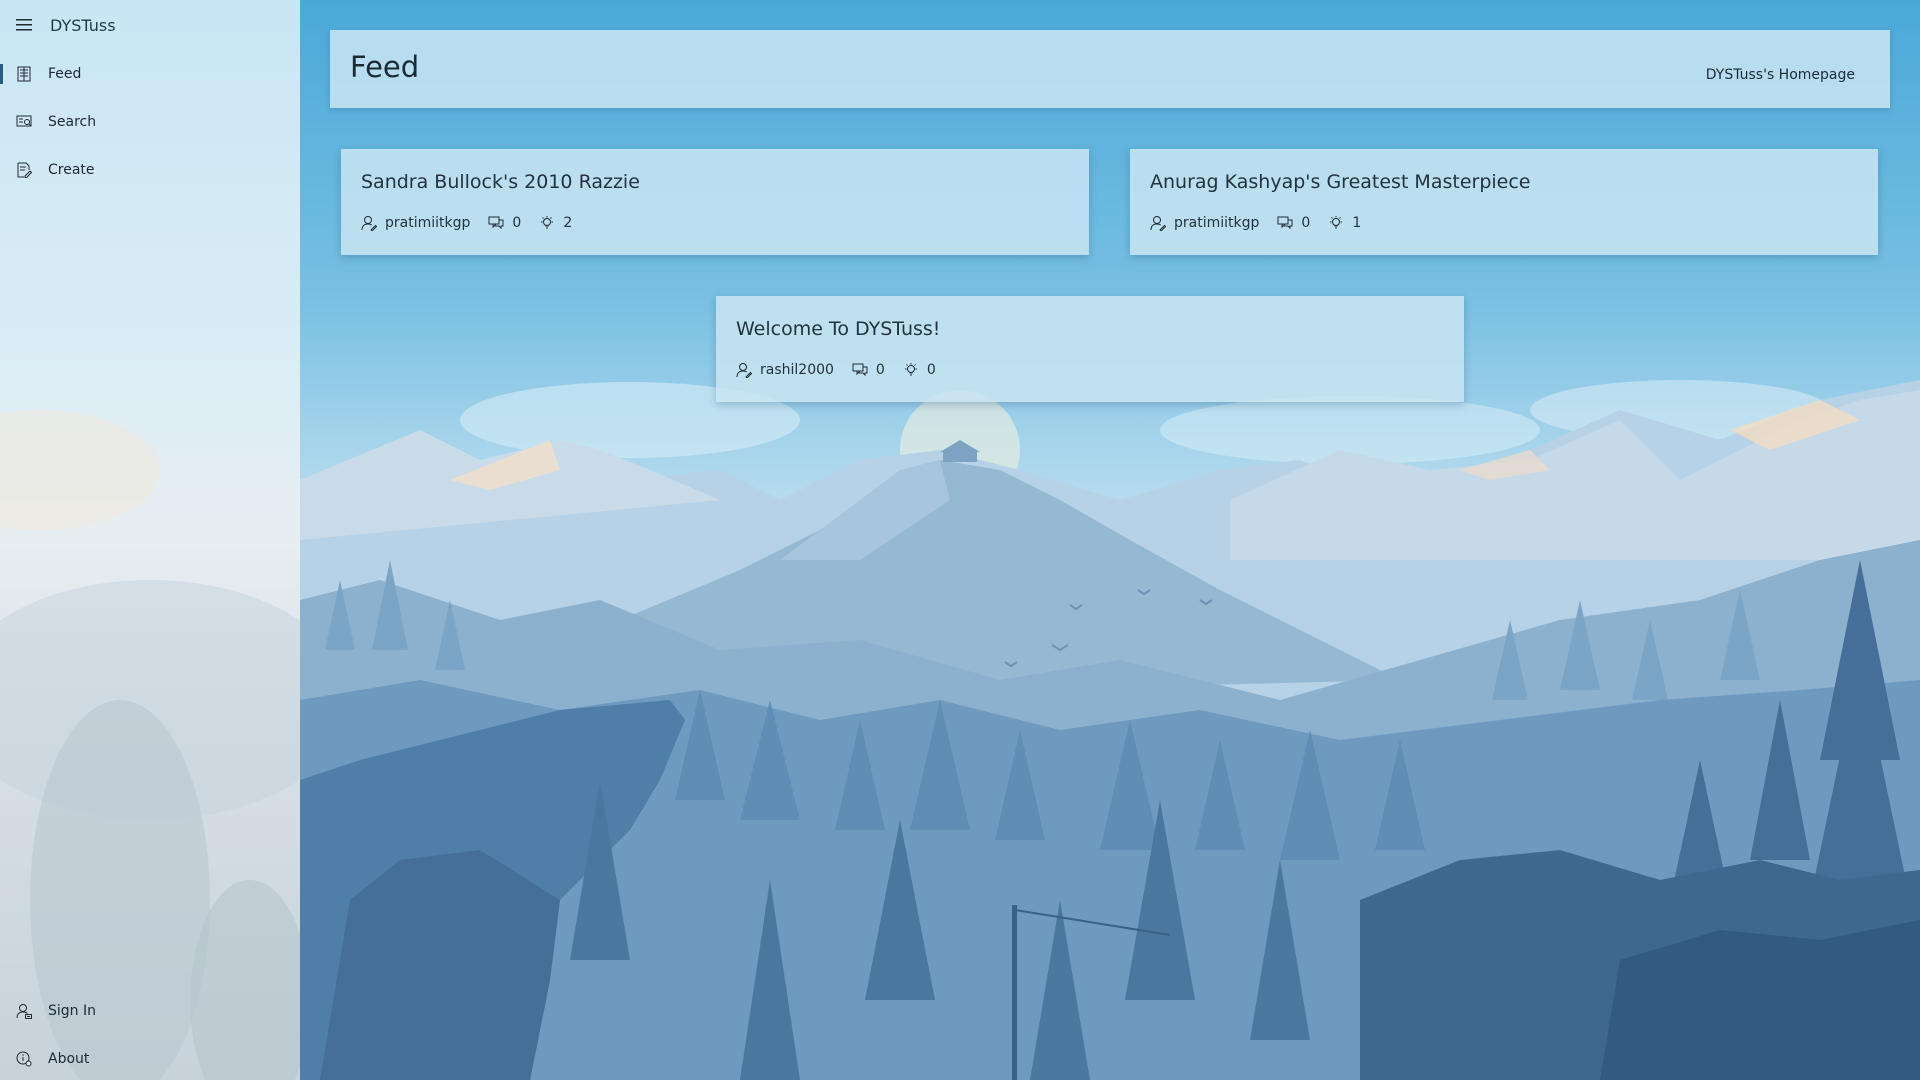  Describe the element at coordinates (24, 170) in the screenshot. I see `create-icon` at that location.